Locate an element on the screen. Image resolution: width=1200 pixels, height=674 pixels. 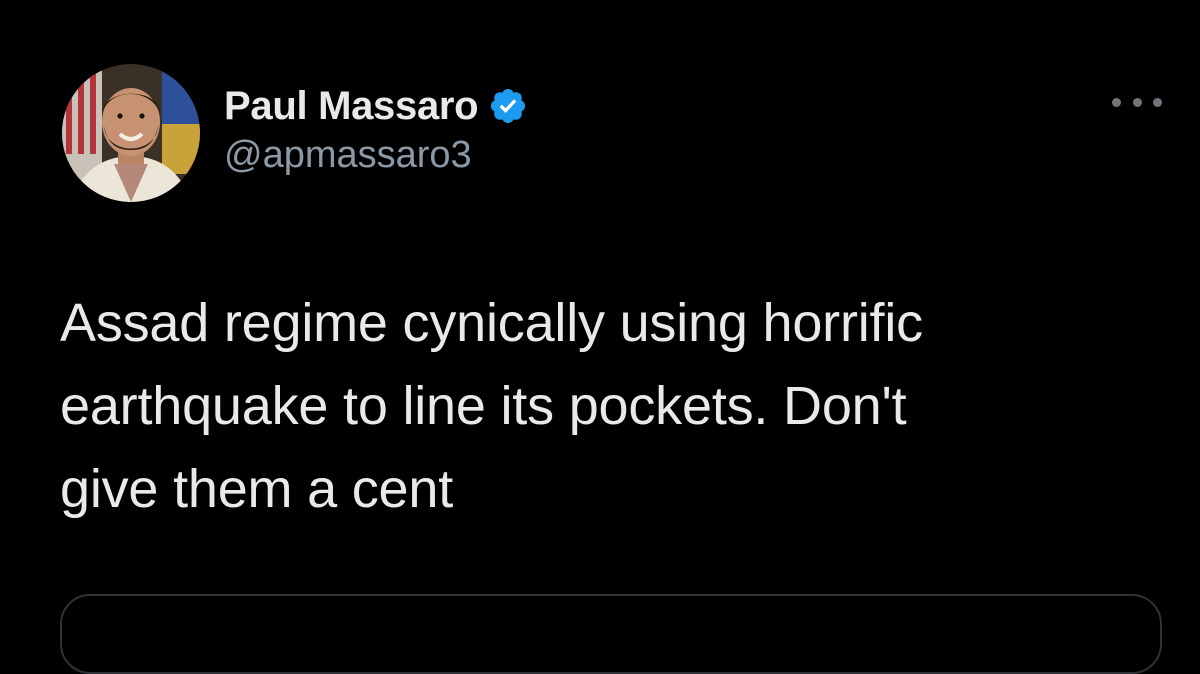
tweet-text-line: earthquake to line its pockets. Don't is located at coordinates (483, 406).